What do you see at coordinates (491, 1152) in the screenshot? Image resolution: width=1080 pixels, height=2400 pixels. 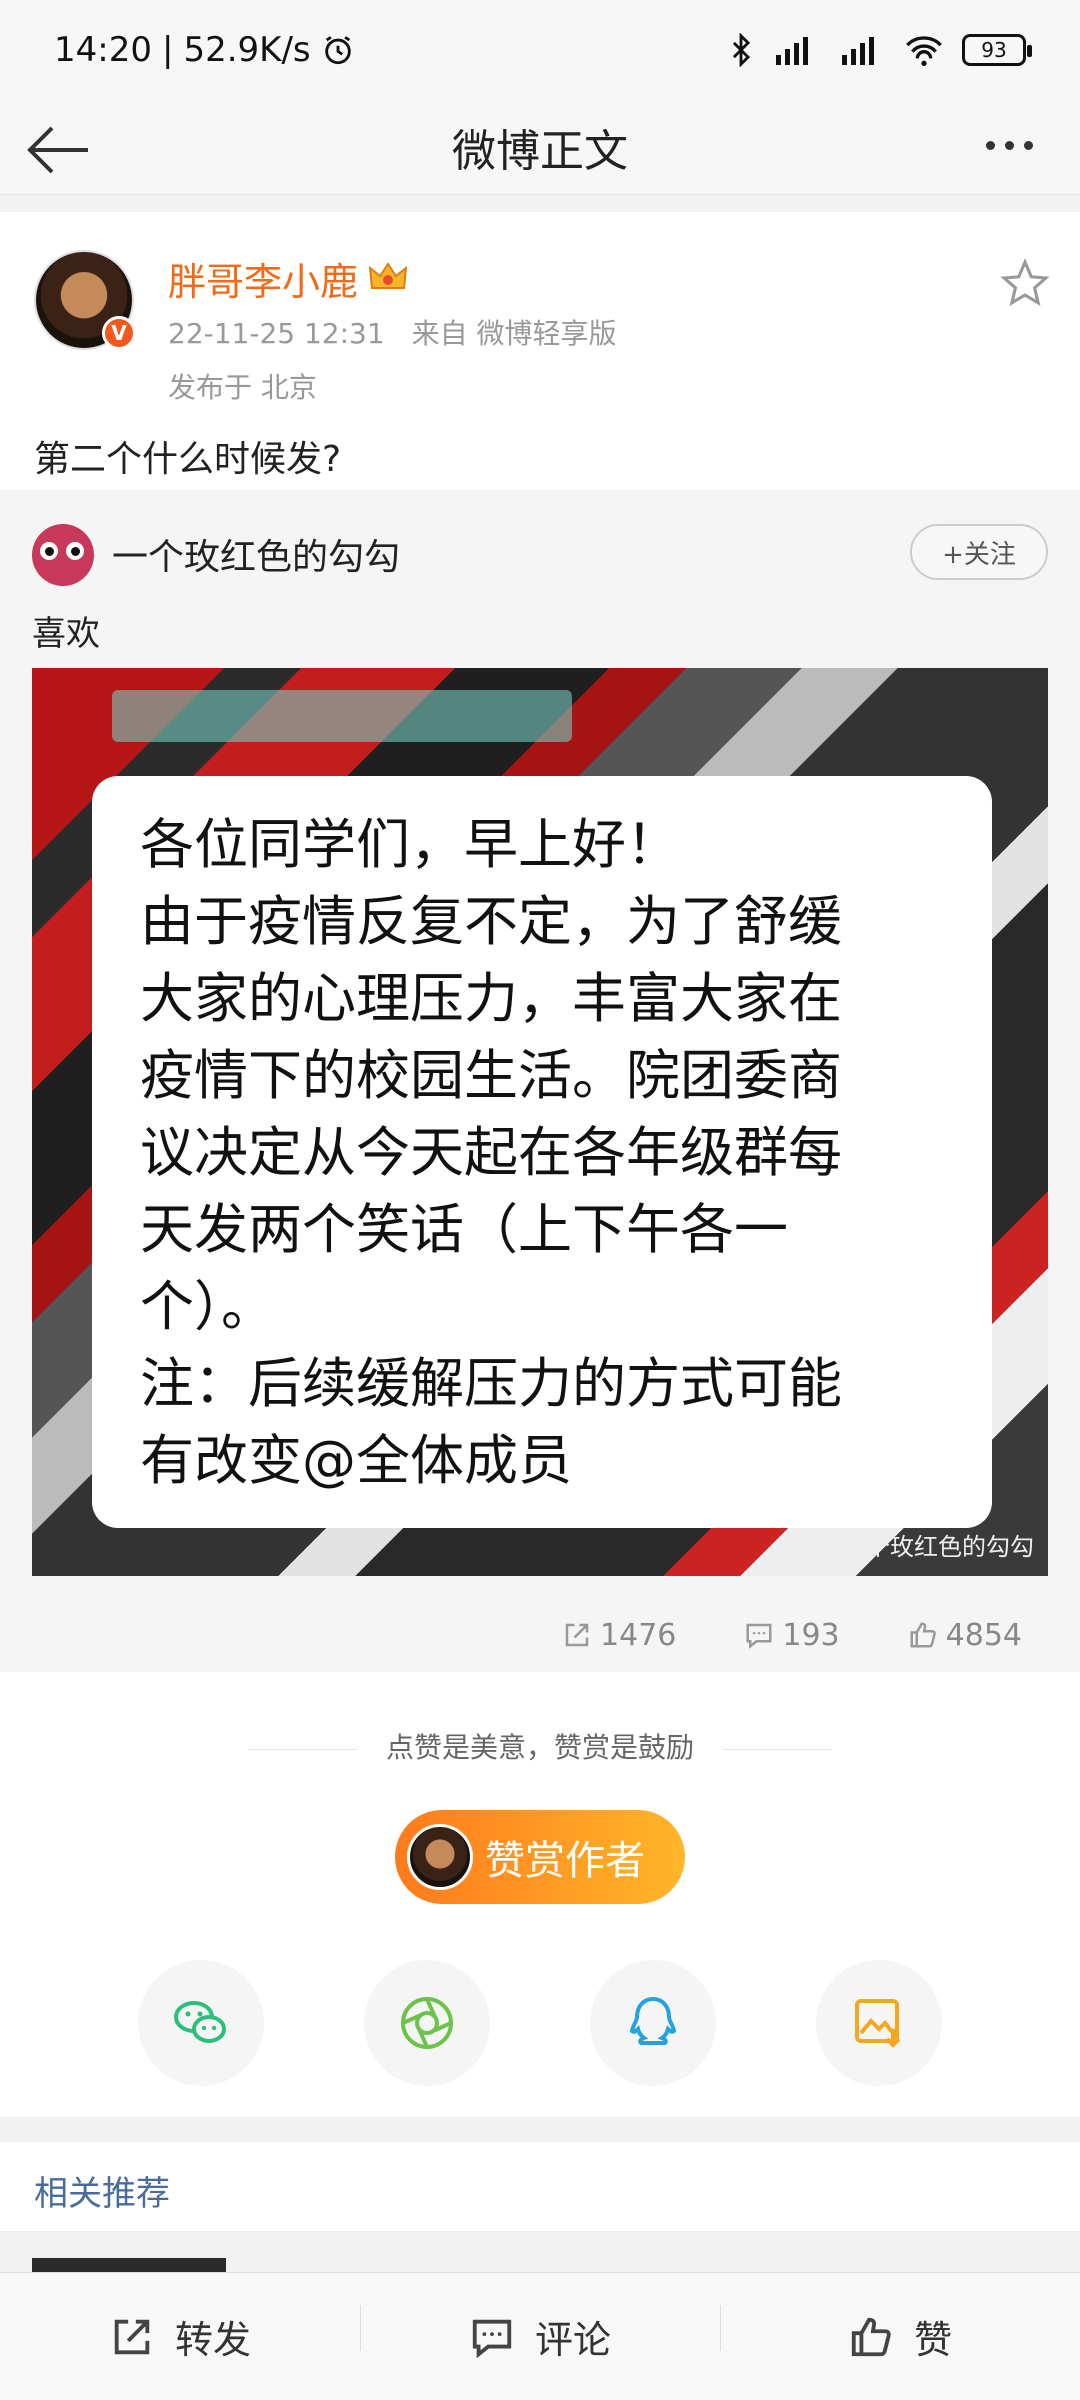 I see `notice-line: 议决定从今天起在各年级群每` at bounding box center [491, 1152].